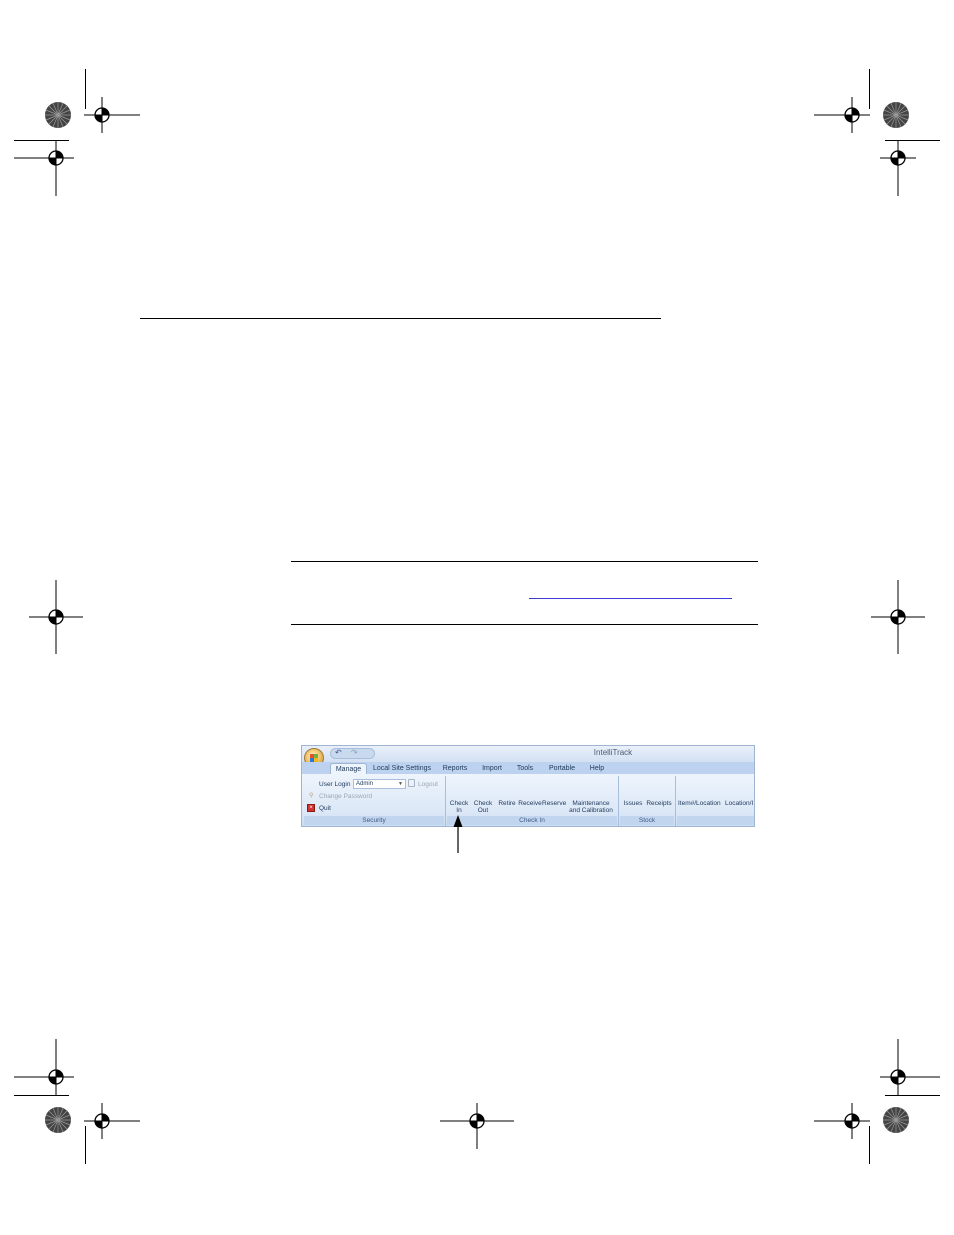 This screenshot has width=954, height=1235. What do you see at coordinates (311, 796) in the screenshot?
I see `key-icon: ⚲` at bounding box center [311, 796].